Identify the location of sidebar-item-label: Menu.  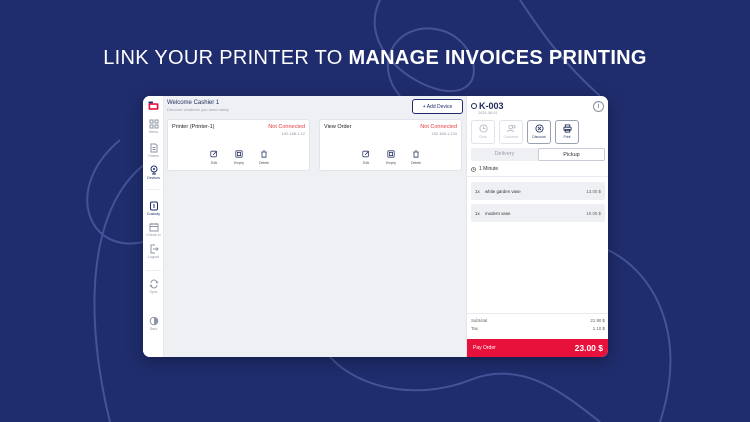
(153, 132).